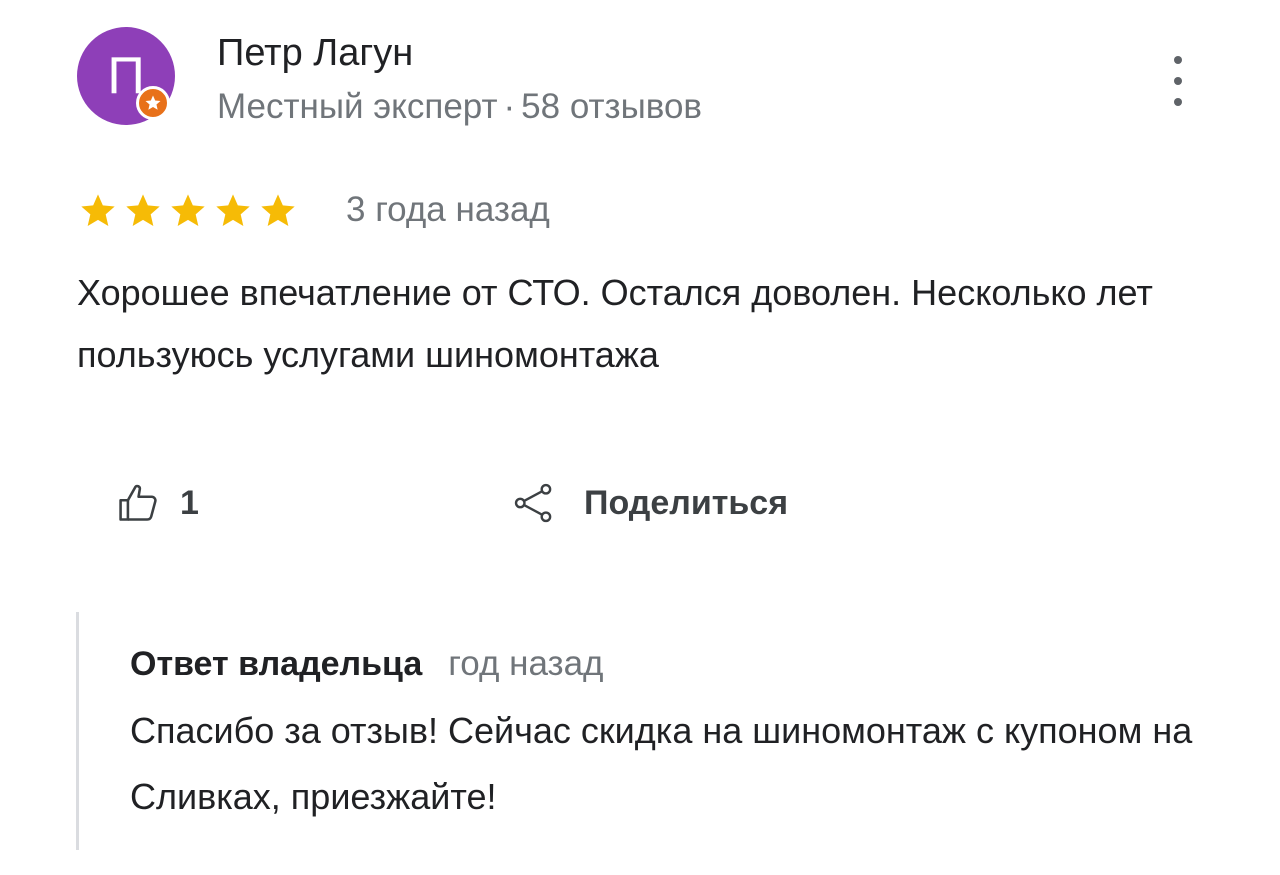 The height and width of the screenshot is (875, 1280). Describe the element at coordinates (77, 731) in the screenshot. I see `reply-divider` at that location.